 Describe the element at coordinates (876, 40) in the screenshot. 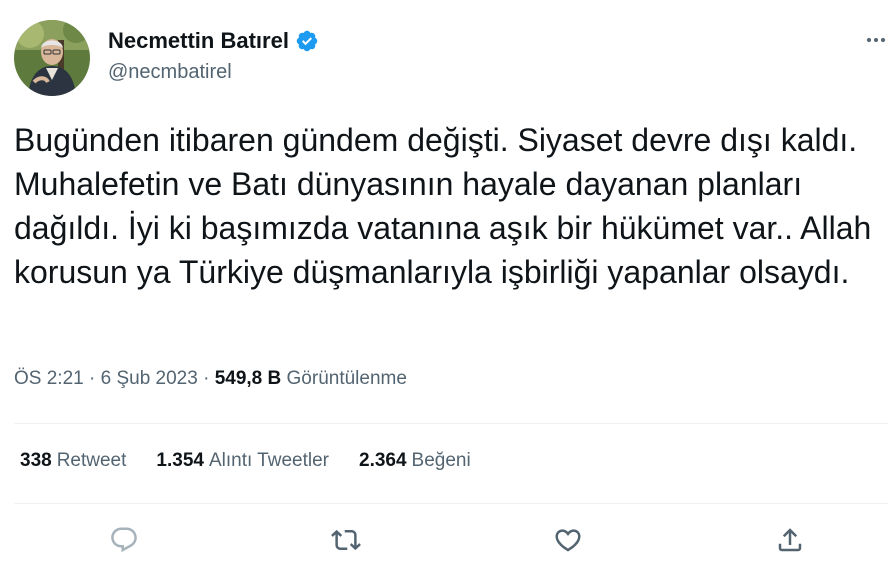

I see `more-button` at that location.